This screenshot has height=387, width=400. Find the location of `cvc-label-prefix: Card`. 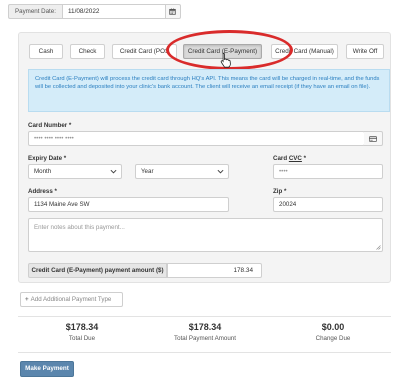

cvc-label-prefix: Card is located at coordinates (281, 158).